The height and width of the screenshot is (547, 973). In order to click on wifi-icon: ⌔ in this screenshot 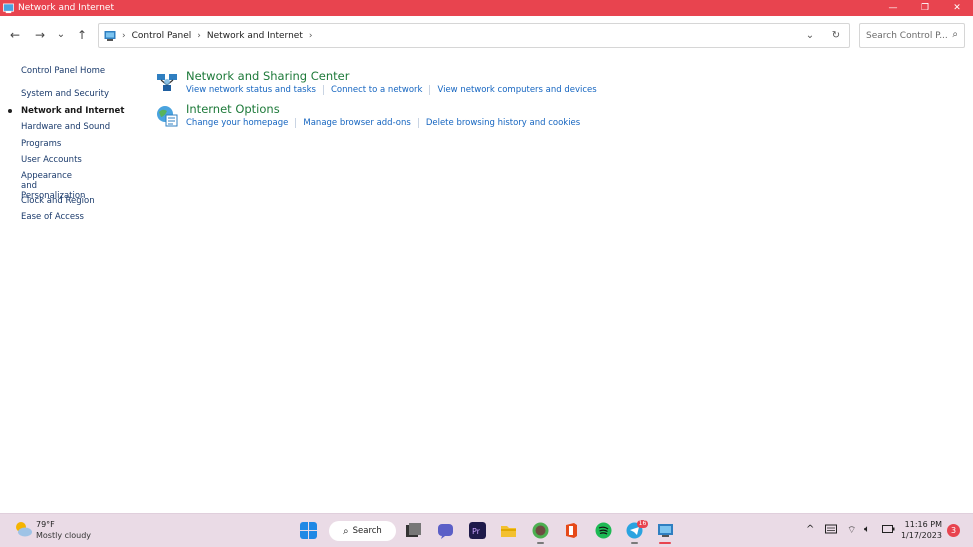, I will do `click(851, 530)`.